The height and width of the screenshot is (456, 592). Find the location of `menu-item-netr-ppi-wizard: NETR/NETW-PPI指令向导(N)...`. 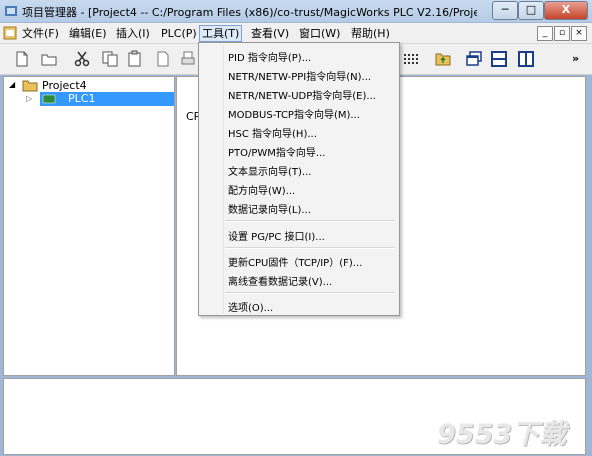

menu-item-netr-ppi-wizard: NETR/NETW-PPI指令向导(N)... is located at coordinates (299, 75).